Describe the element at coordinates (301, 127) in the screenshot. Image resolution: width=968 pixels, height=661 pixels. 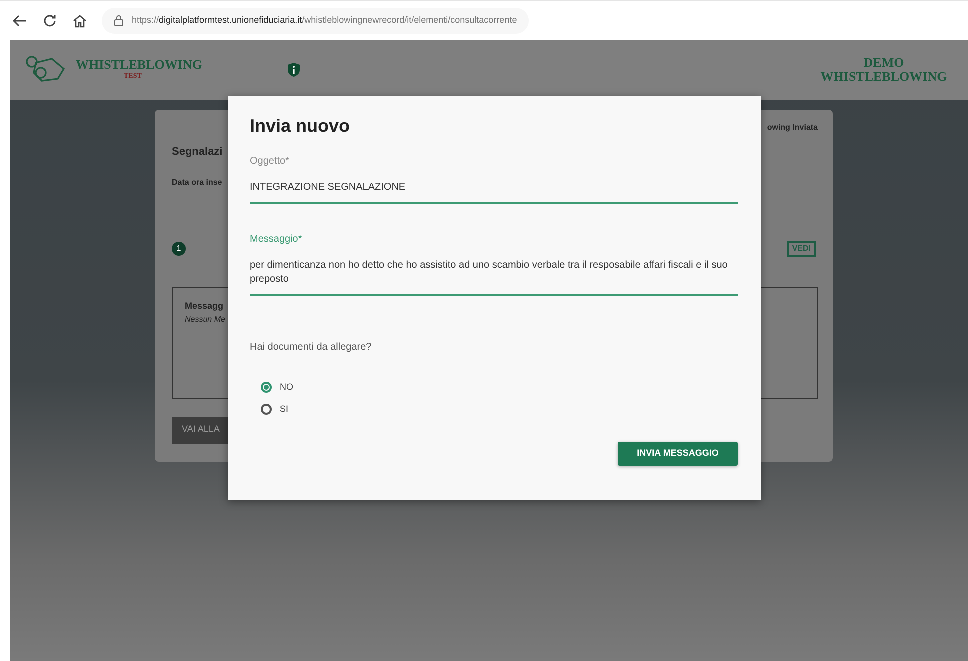
I see `modal-title: Invia nuovo` at that location.